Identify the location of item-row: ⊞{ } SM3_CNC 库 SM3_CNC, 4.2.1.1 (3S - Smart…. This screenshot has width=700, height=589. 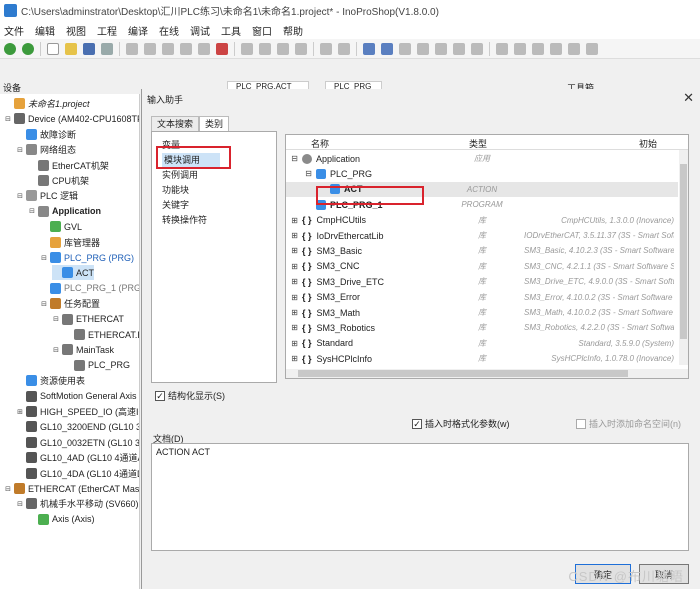
(482, 266).